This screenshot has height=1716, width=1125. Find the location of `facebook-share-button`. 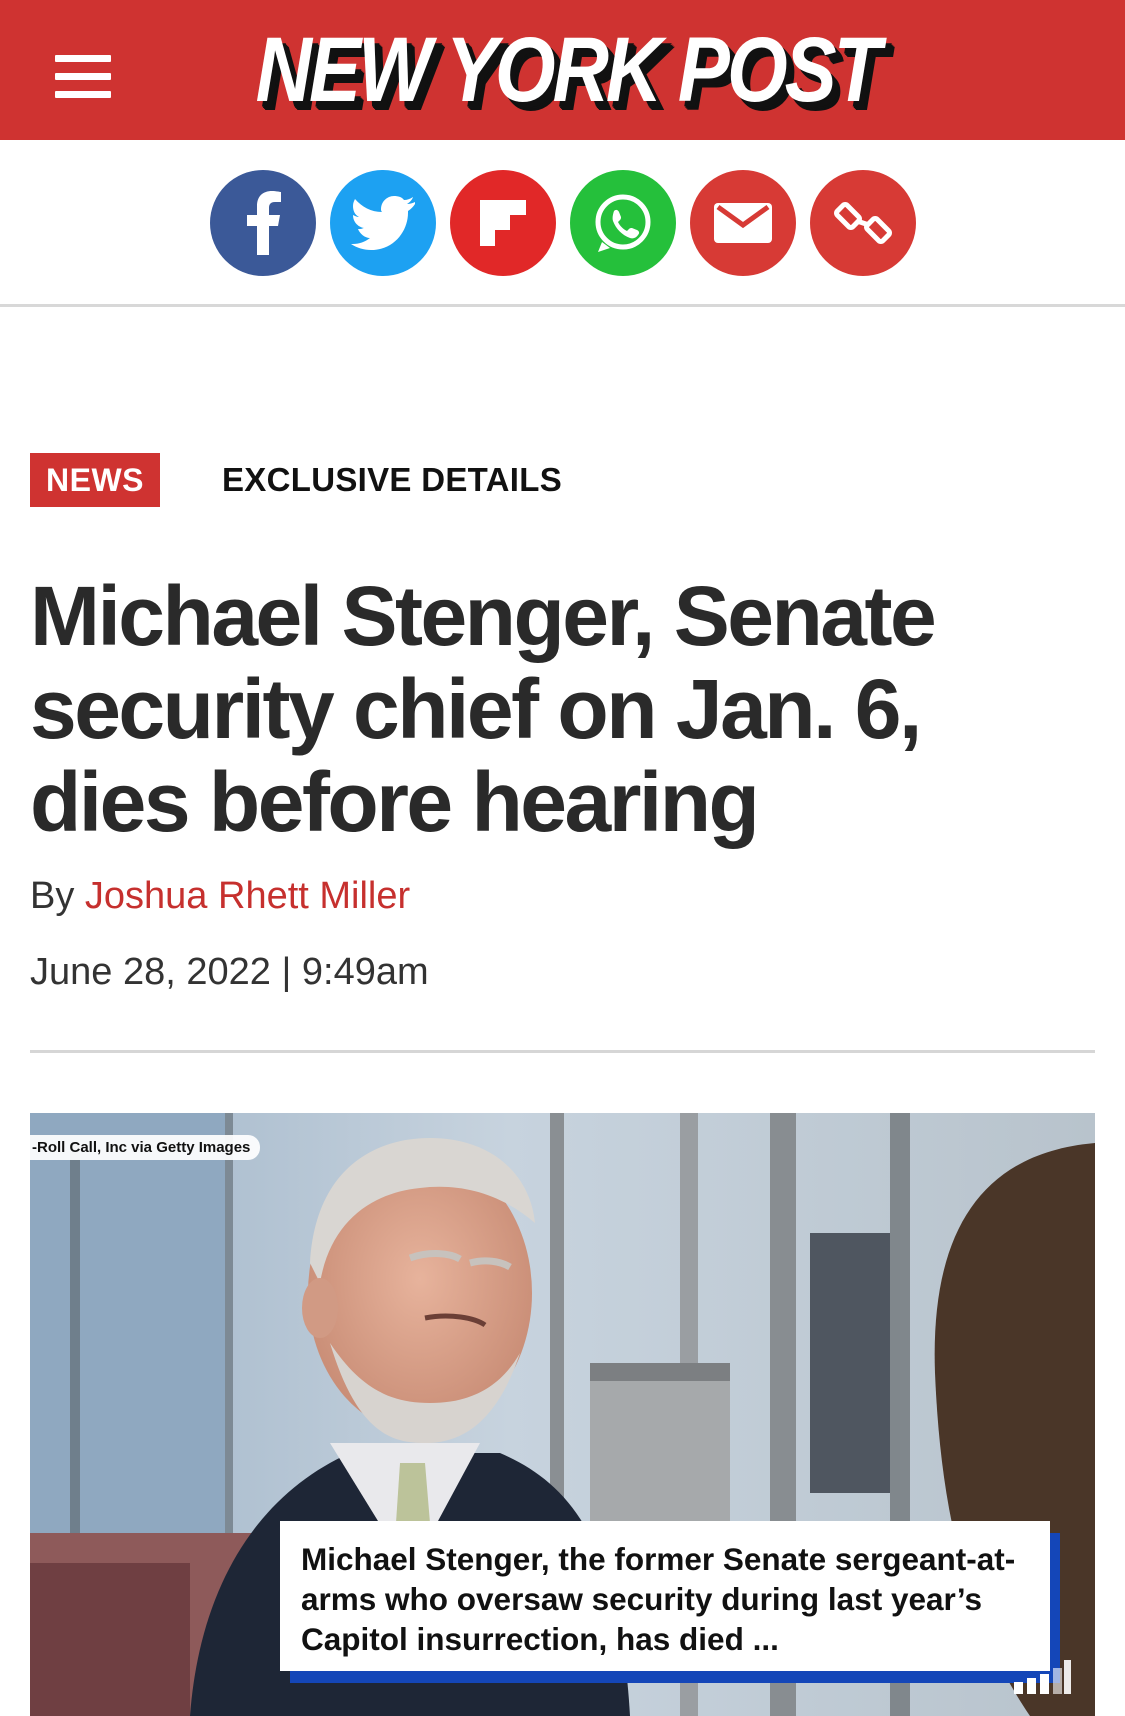

facebook-share-button is located at coordinates (263, 223).